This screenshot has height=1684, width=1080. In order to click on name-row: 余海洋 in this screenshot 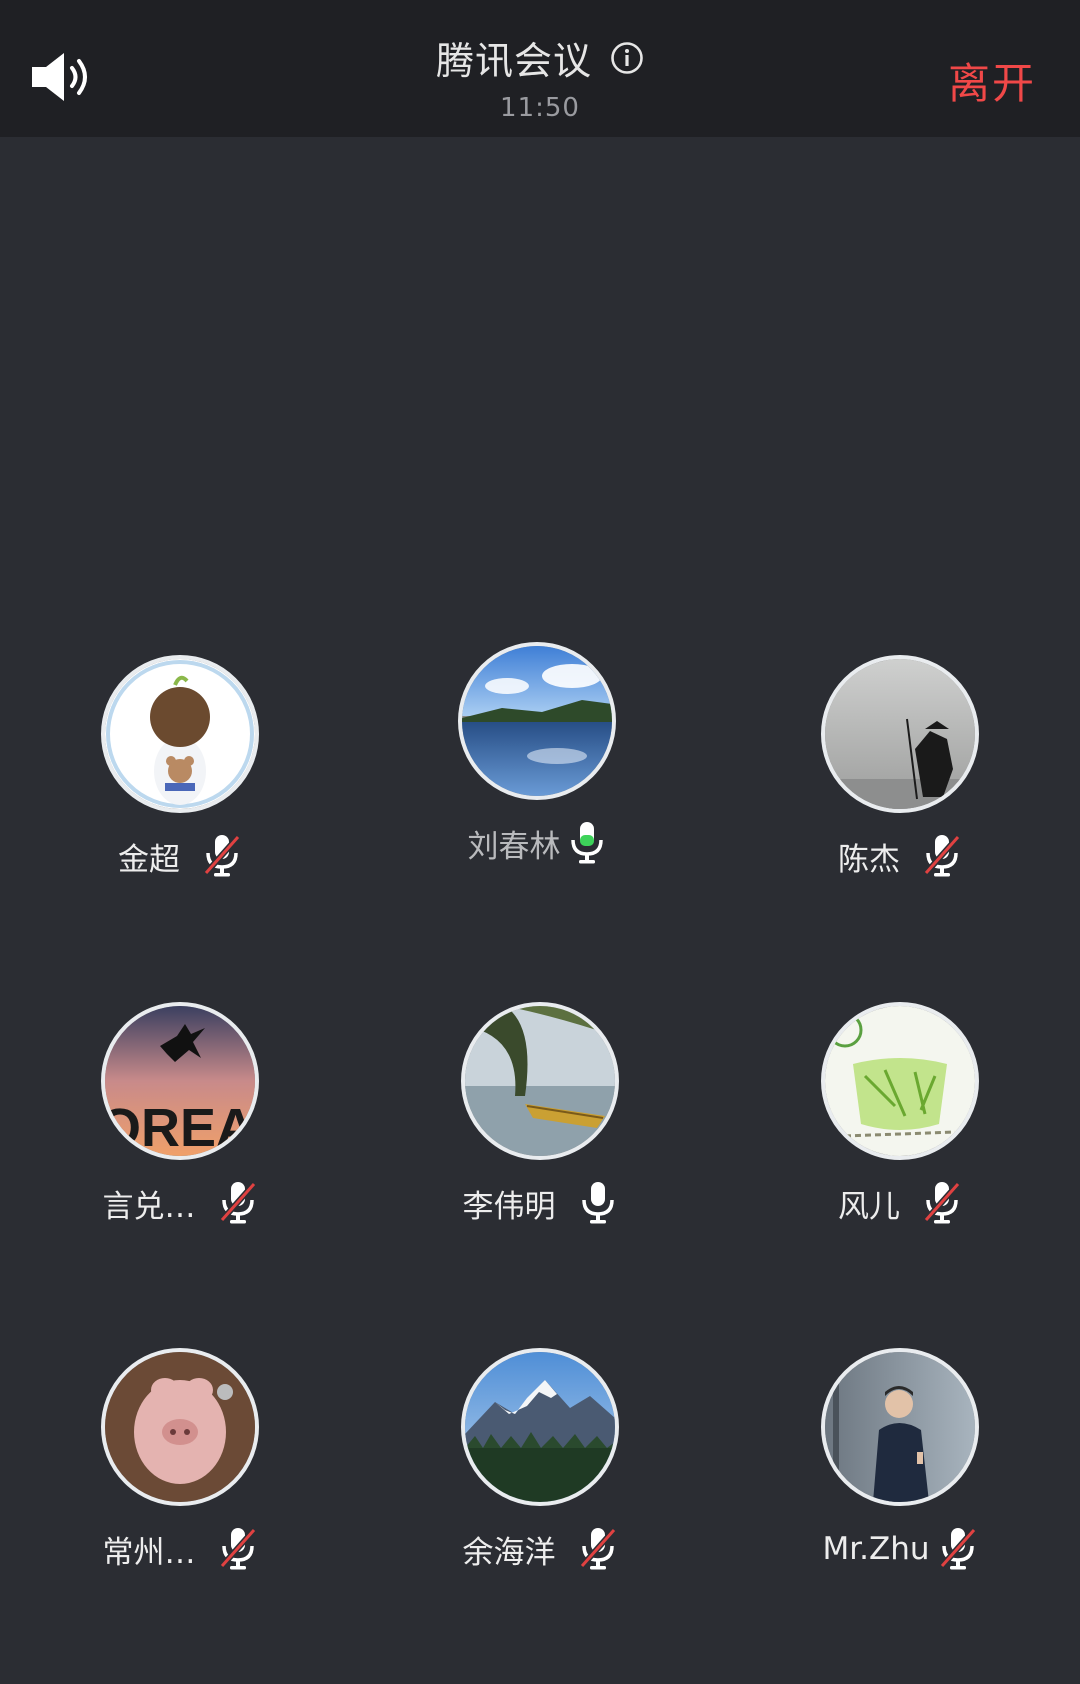, I will do `click(540, 1549)`.